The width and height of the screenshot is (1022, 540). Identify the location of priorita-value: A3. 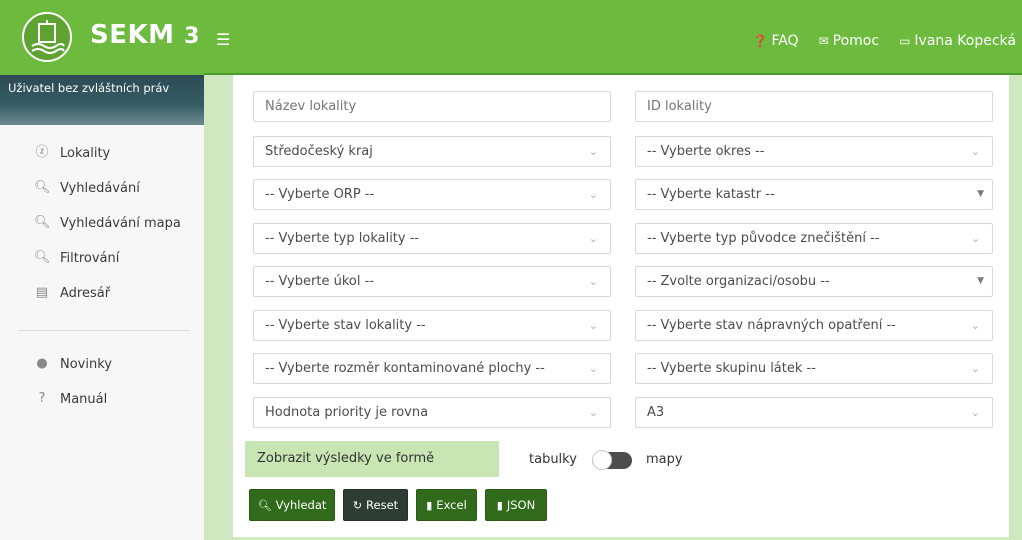
(656, 412).